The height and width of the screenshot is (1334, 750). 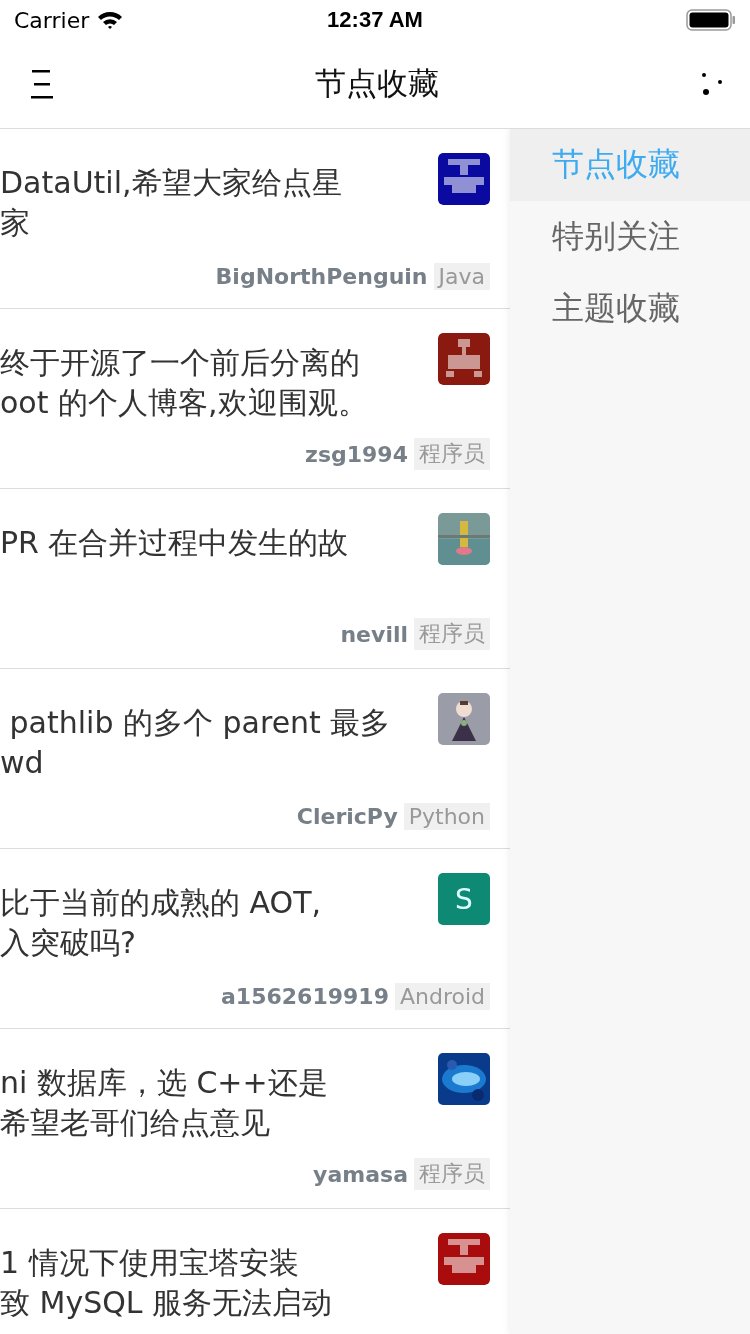 I want to click on author-name: nevill, so click(x=374, y=634).